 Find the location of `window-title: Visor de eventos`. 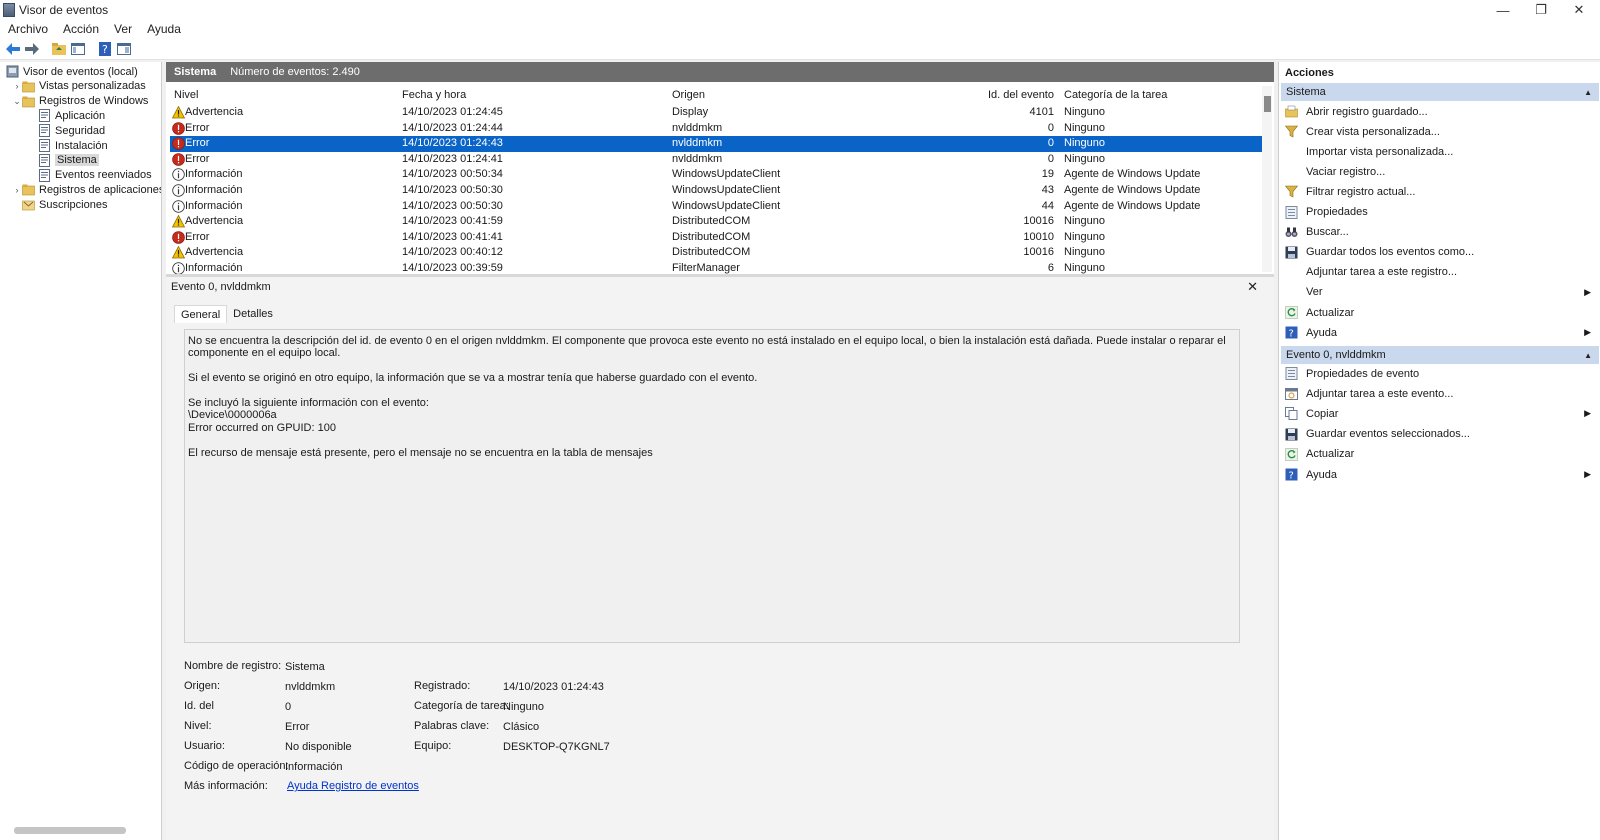

window-title: Visor de eventos is located at coordinates (64, 10).